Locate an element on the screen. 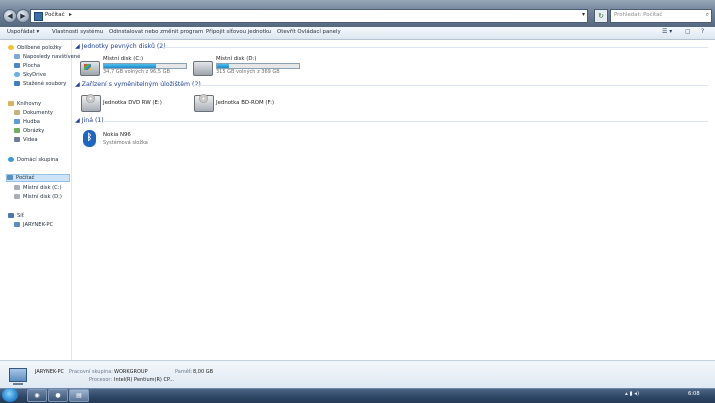 The width and height of the screenshot is (715, 403). sidebar-network: Síť is located at coordinates (16, 216).